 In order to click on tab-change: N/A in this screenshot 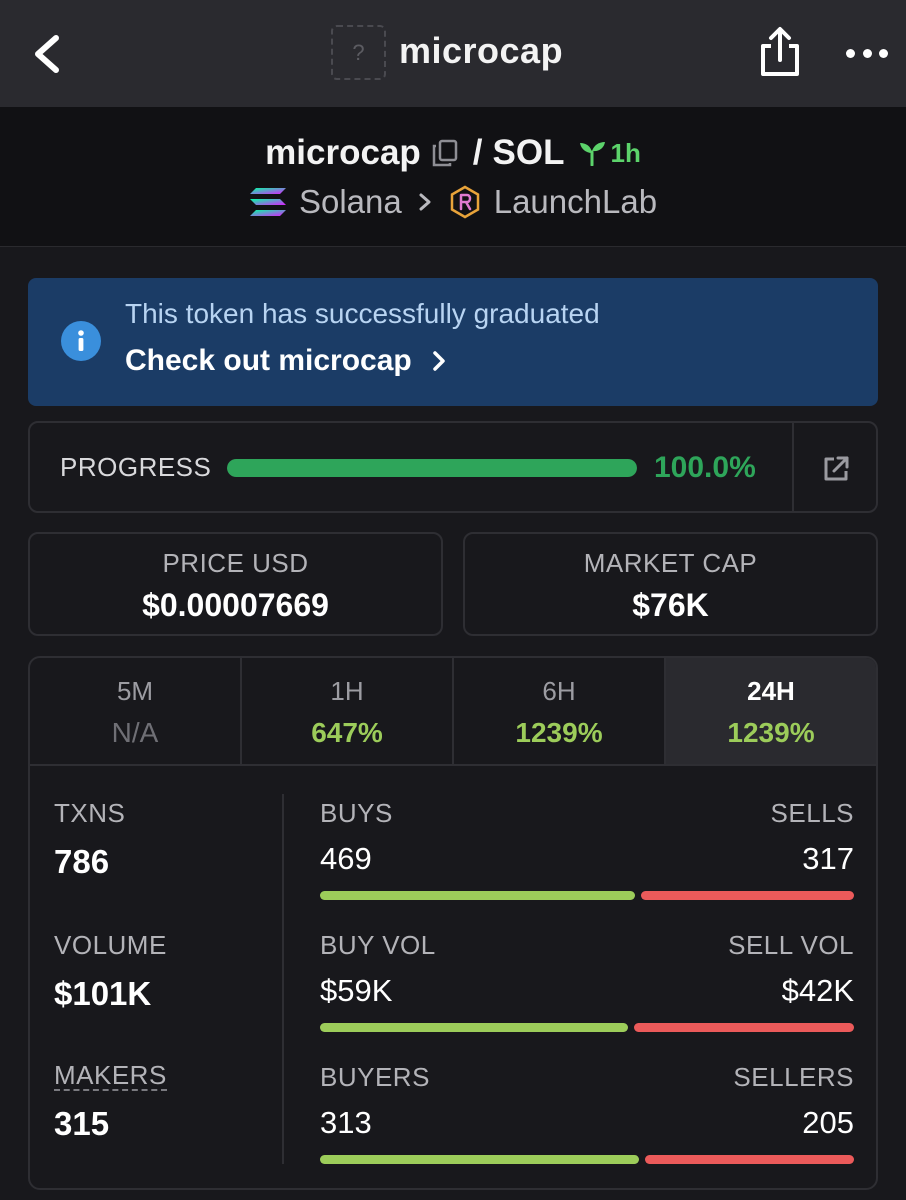, I will do `click(135, 732)`.